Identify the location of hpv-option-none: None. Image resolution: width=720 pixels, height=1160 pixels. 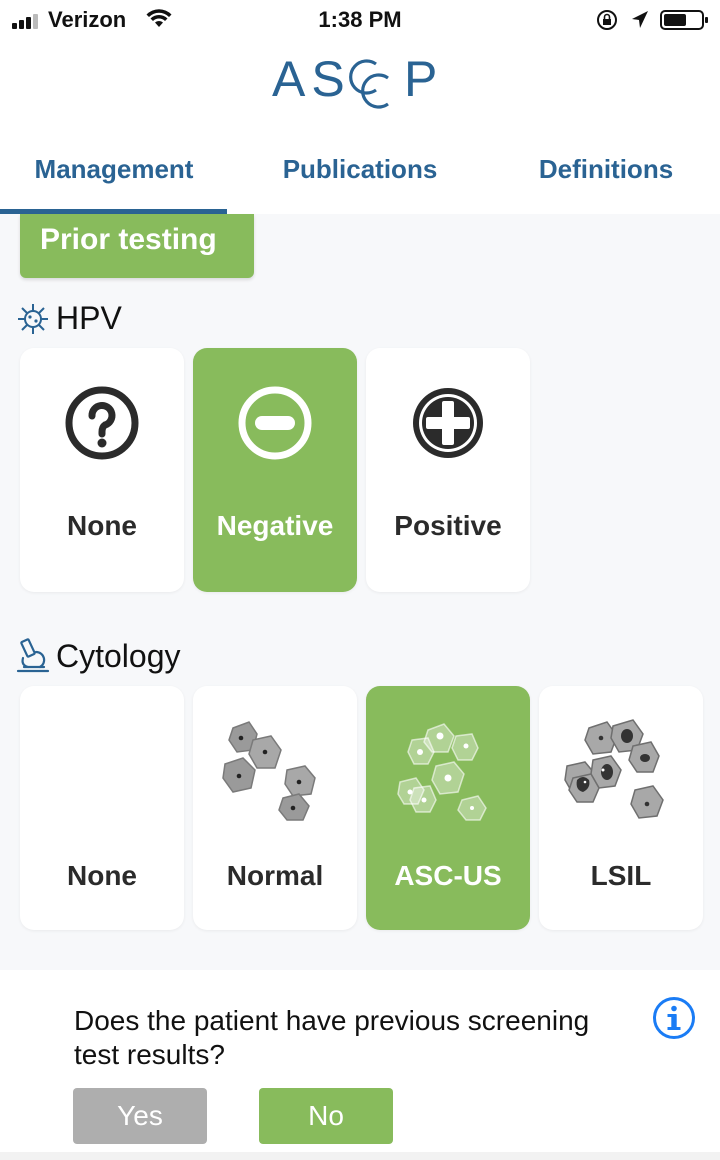
(102, 470).